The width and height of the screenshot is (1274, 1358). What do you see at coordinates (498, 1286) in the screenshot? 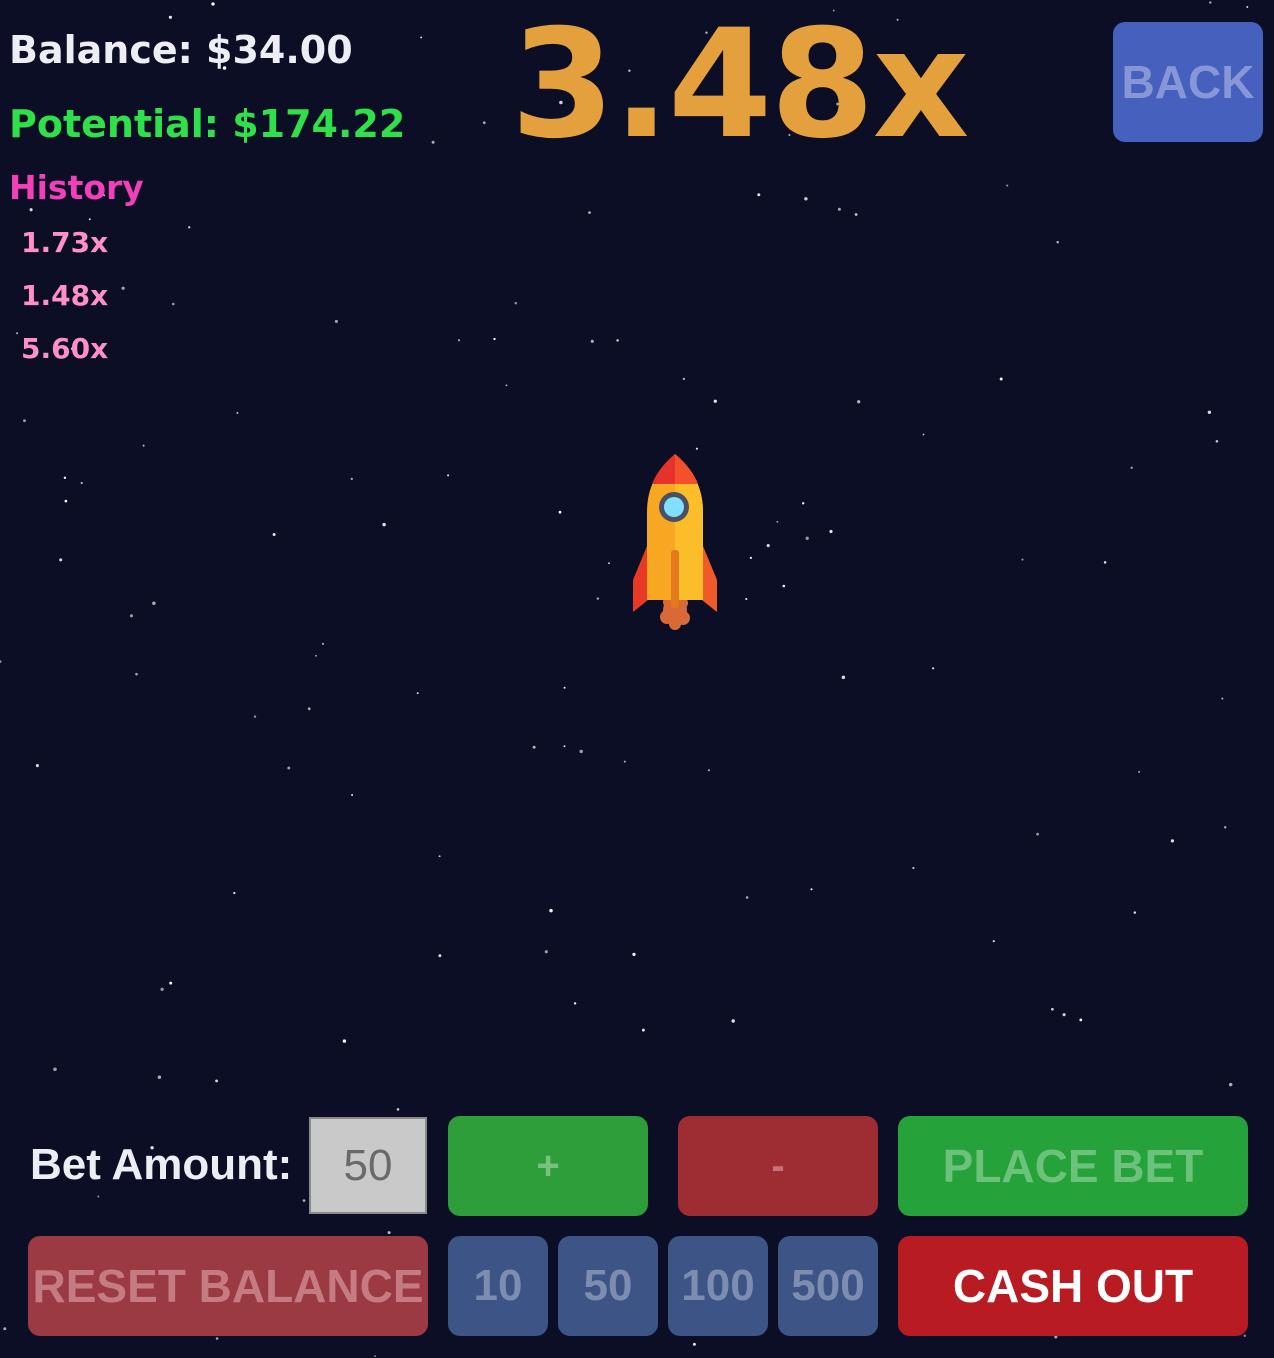
I see `chip-10-button: 10` at bounding box center [498, 1286].